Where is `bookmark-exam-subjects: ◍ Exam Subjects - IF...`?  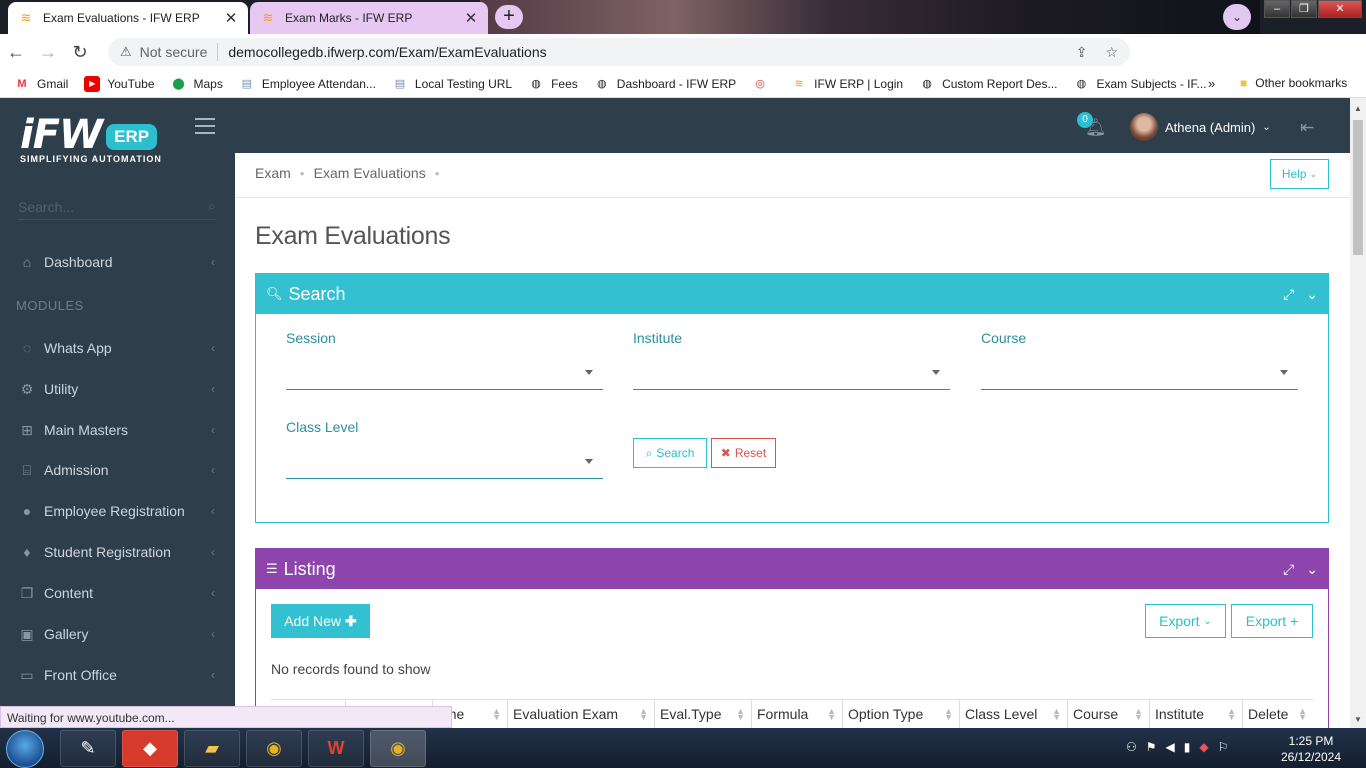 bookmark-exam-subjects: ◍ Exam Subjects - IF... is located at coordinates (1140, 84).